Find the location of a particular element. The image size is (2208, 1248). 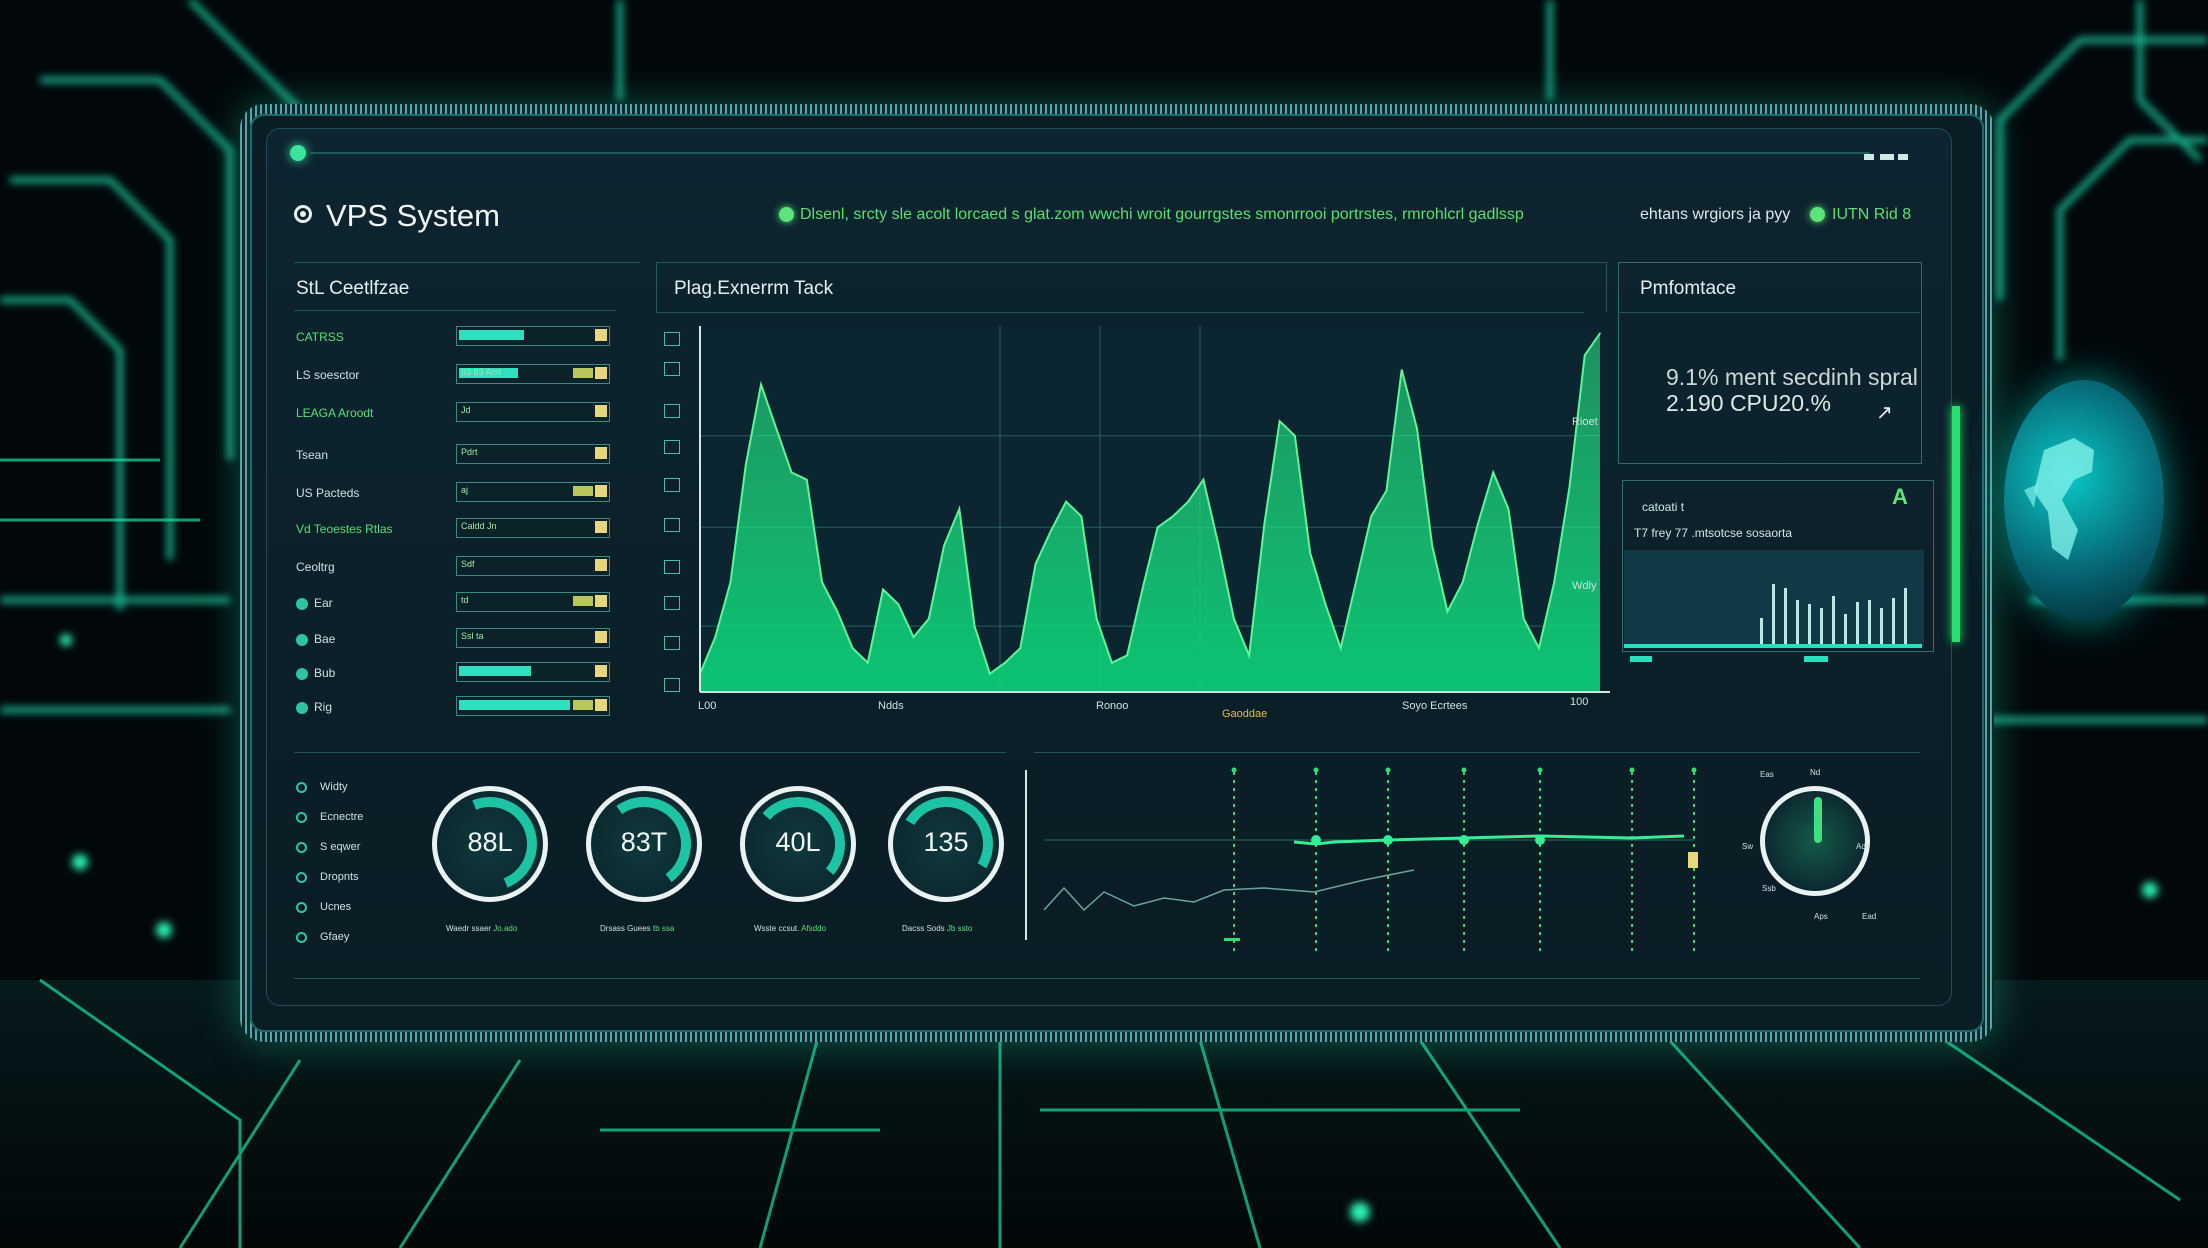

row-progress-bar: td is located at coordinates (533, 602).